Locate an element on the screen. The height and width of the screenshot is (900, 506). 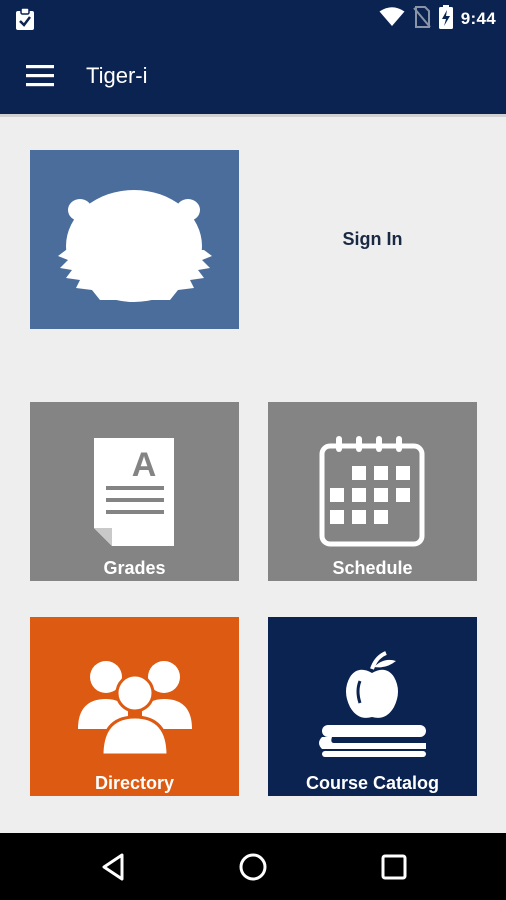
svg-text: A is located at coordinates (144, 465).